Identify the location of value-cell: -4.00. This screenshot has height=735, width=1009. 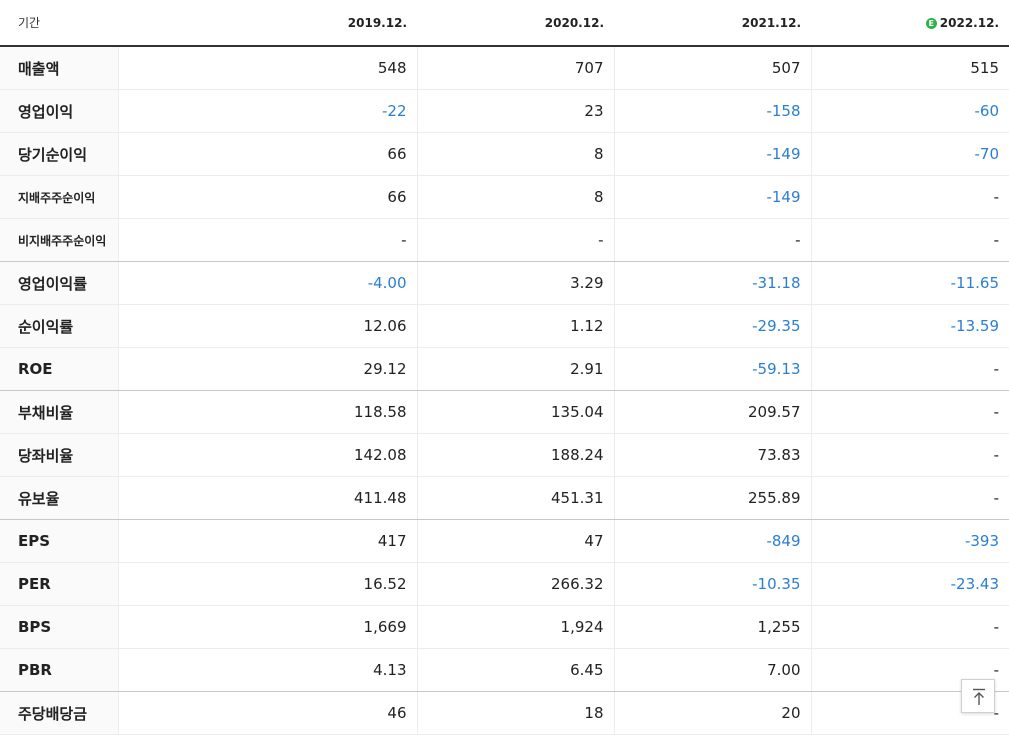
(267, 283).